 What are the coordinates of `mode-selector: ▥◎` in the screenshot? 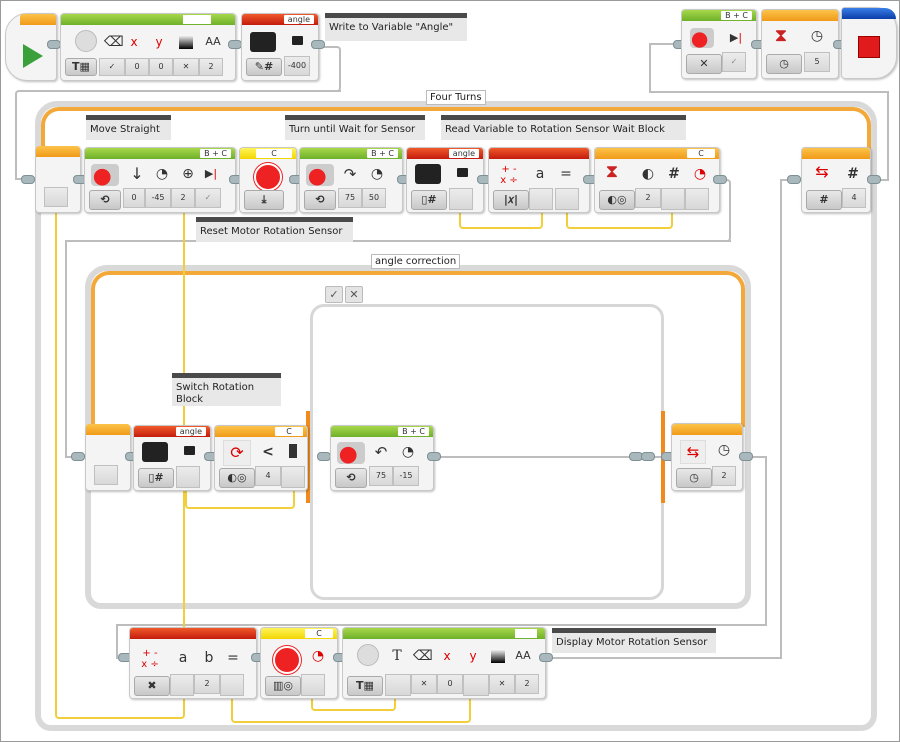 It's located at (283, 686).